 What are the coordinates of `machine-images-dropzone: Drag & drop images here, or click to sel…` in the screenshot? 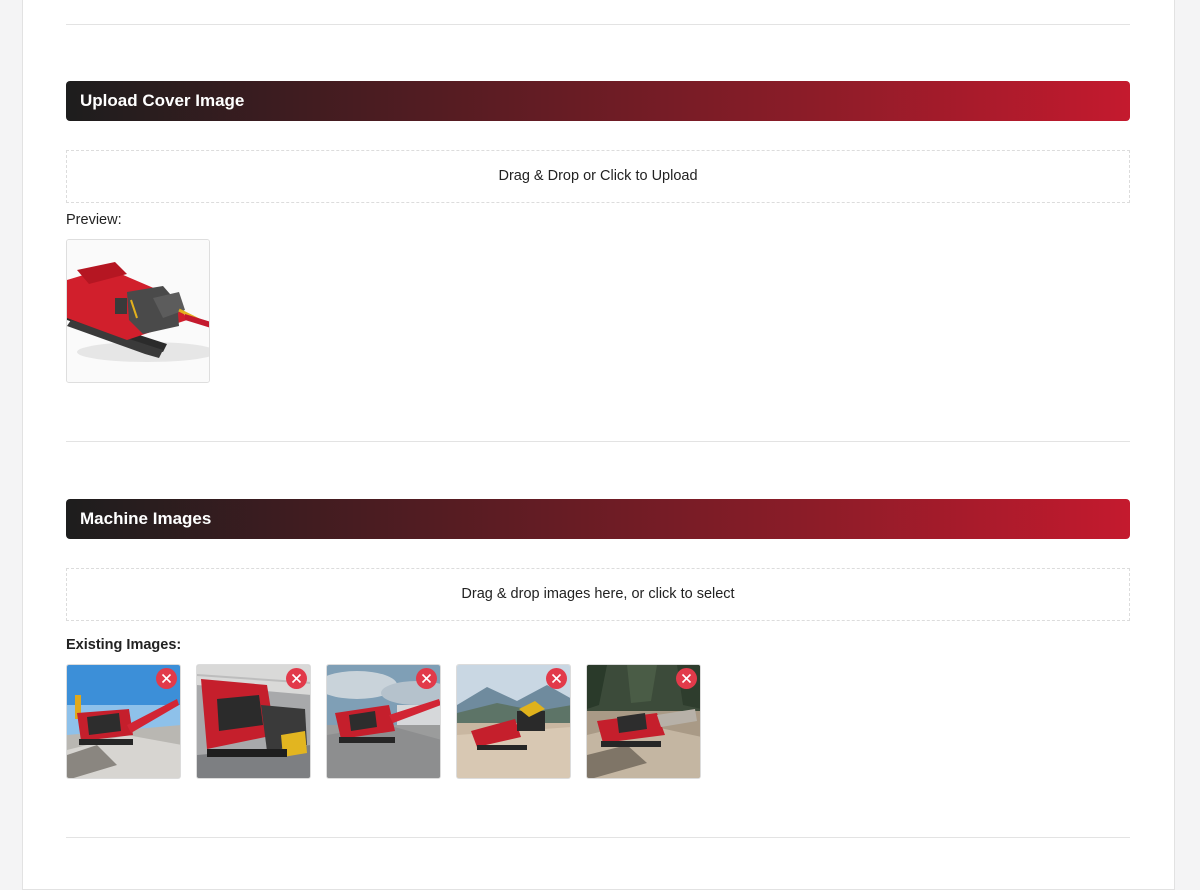 It's located at (598, 594).